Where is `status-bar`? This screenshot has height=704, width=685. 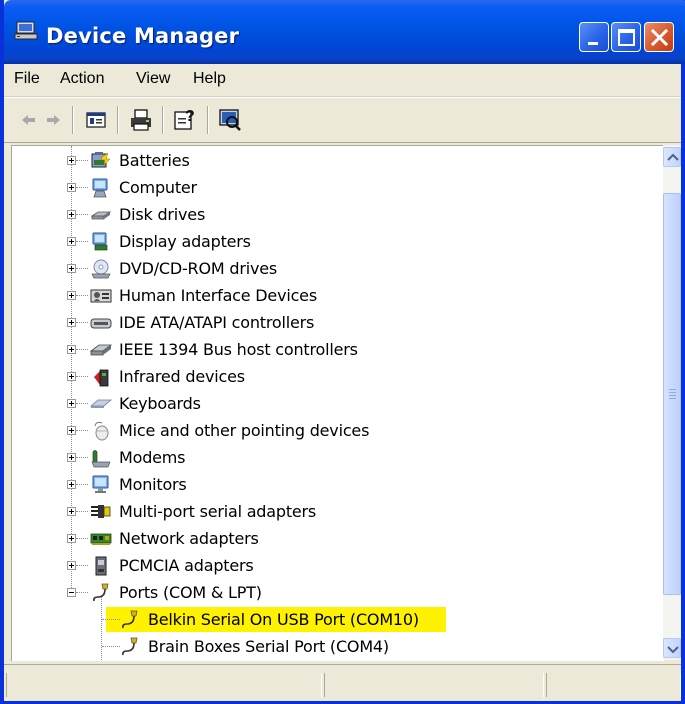 status-bar is located at coordinates (342, 682).